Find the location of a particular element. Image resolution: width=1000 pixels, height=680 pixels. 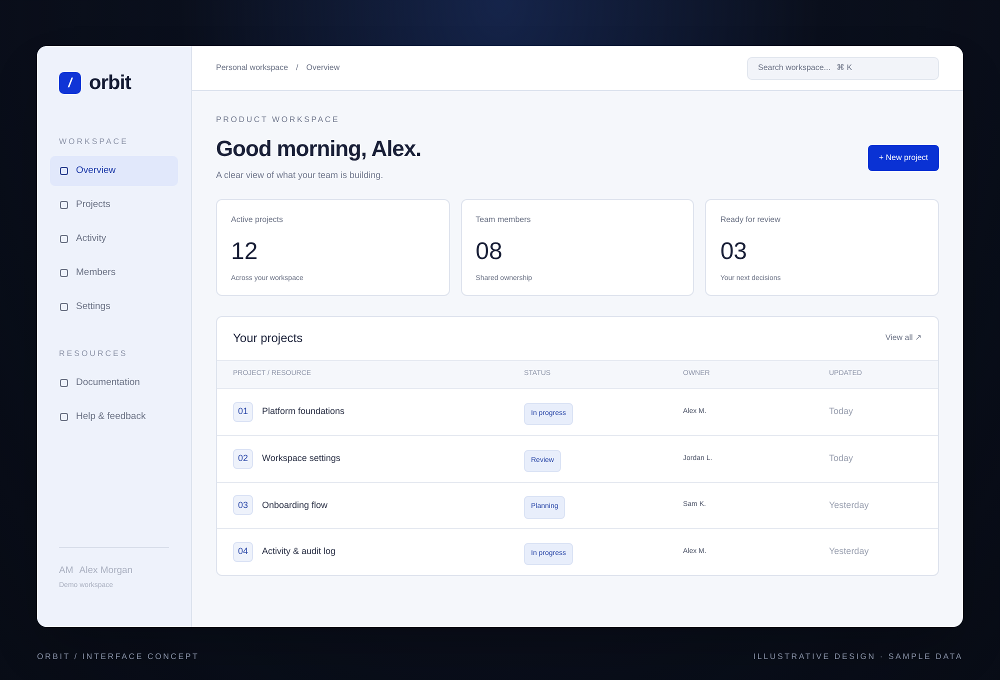

project-name: Onboarding flow is located at coordinates (295, 505).